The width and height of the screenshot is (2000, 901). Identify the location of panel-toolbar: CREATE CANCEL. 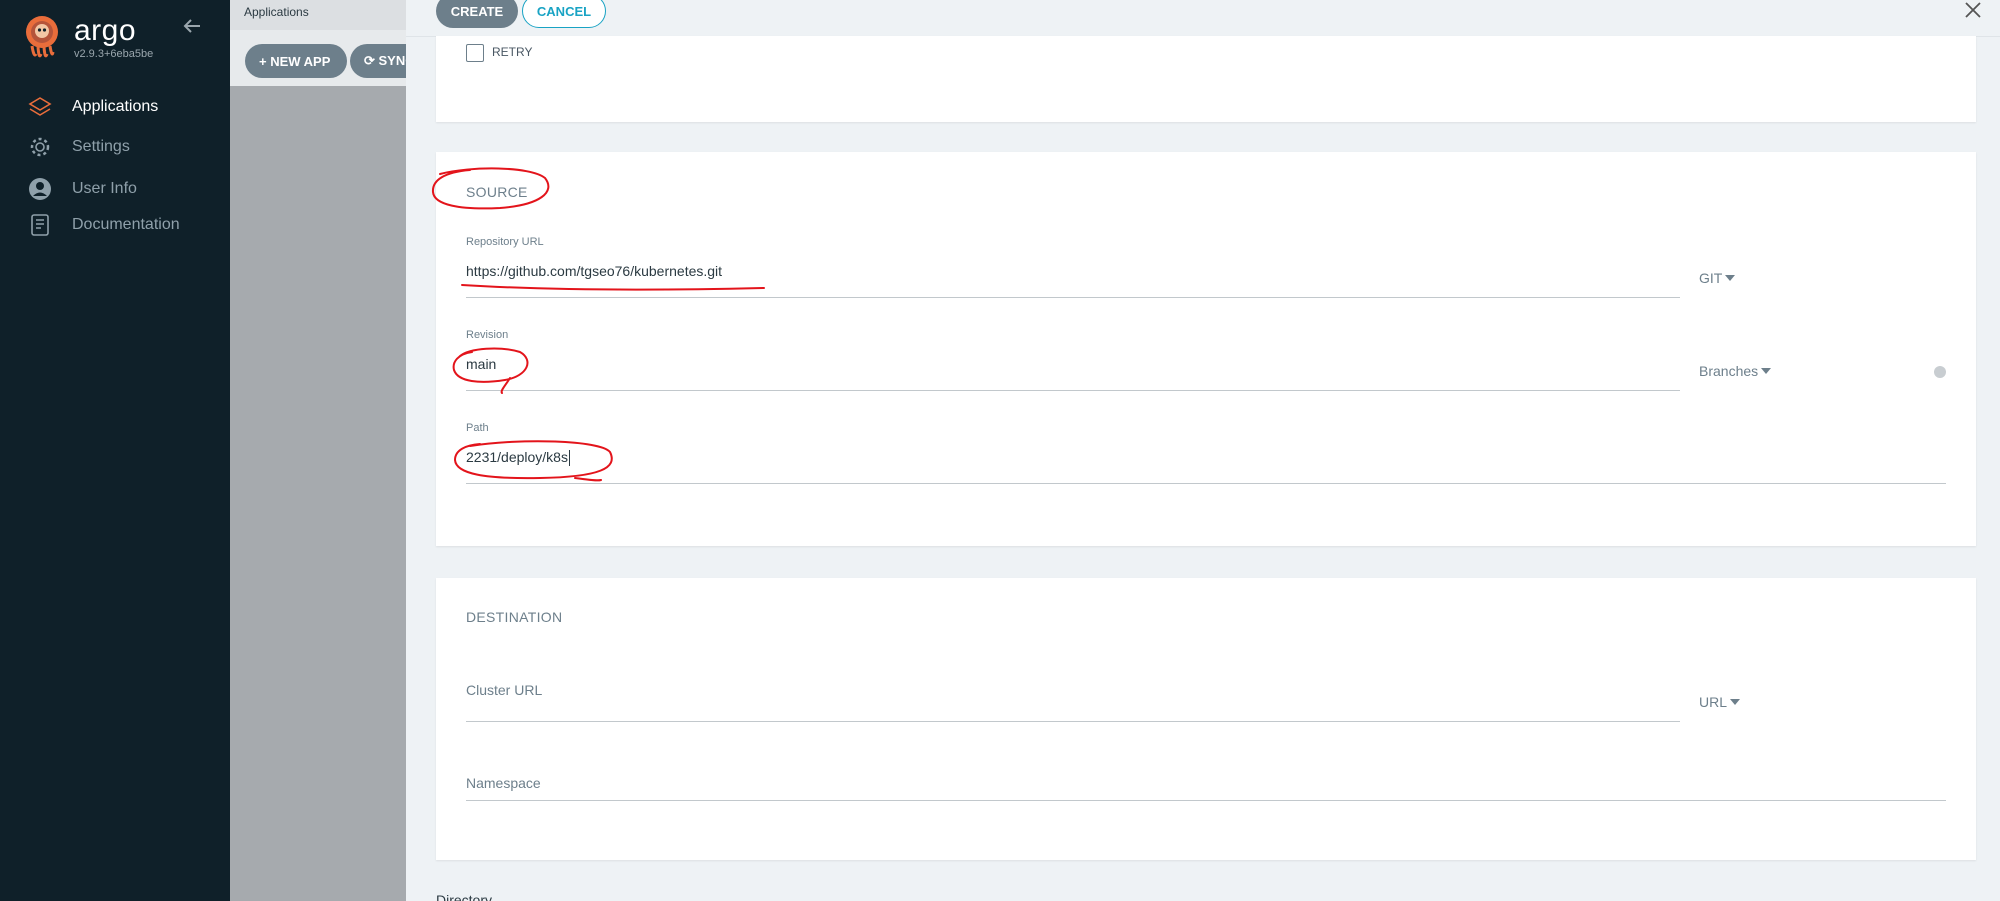
(1203, 18).